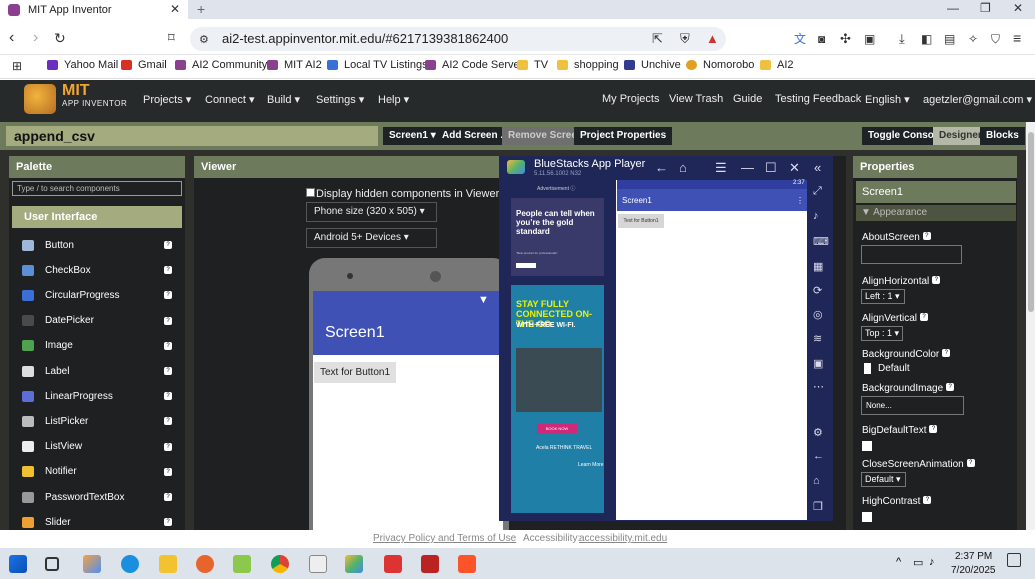  What do you see at coordinates (97, 522) in the screenshot?
I see `palette-item-slider: Slider?` at bounding box center [97, 522].